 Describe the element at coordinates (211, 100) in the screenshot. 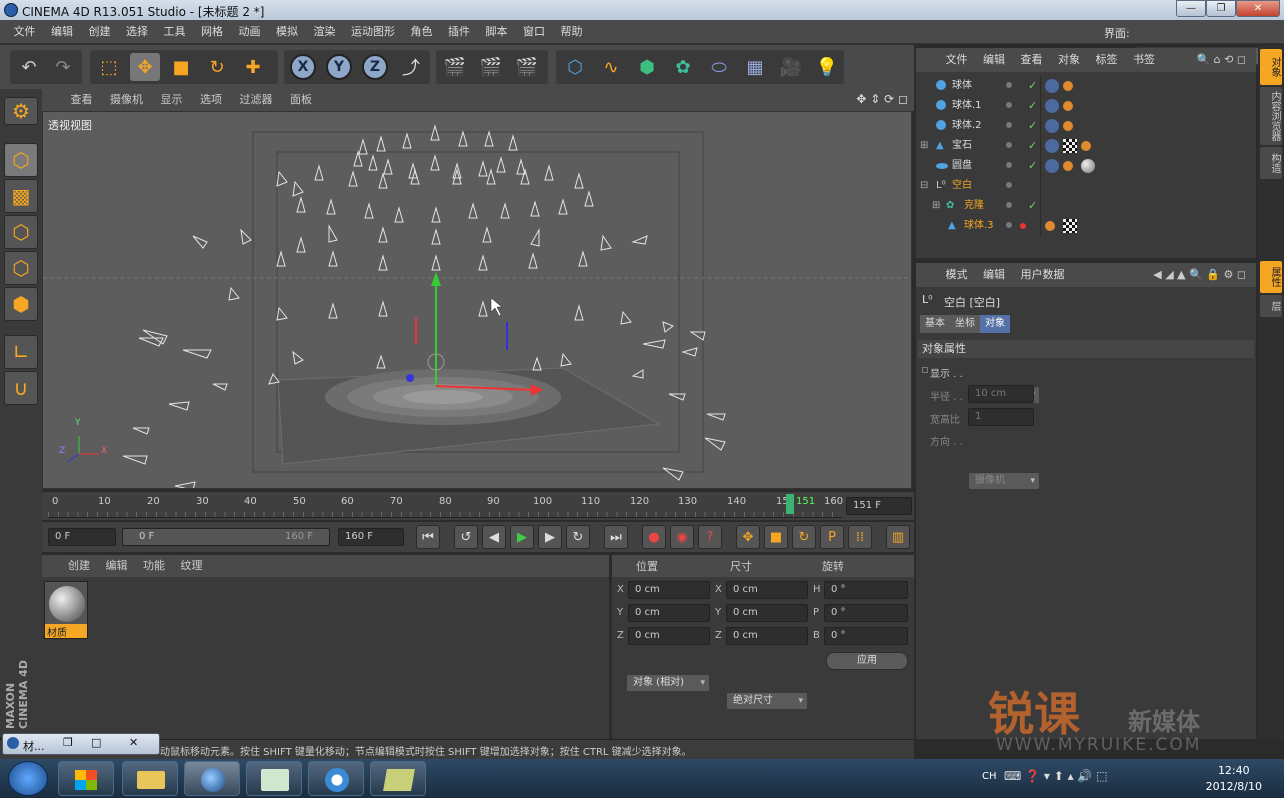

I see `vp-menu-options: 选项` at that location.